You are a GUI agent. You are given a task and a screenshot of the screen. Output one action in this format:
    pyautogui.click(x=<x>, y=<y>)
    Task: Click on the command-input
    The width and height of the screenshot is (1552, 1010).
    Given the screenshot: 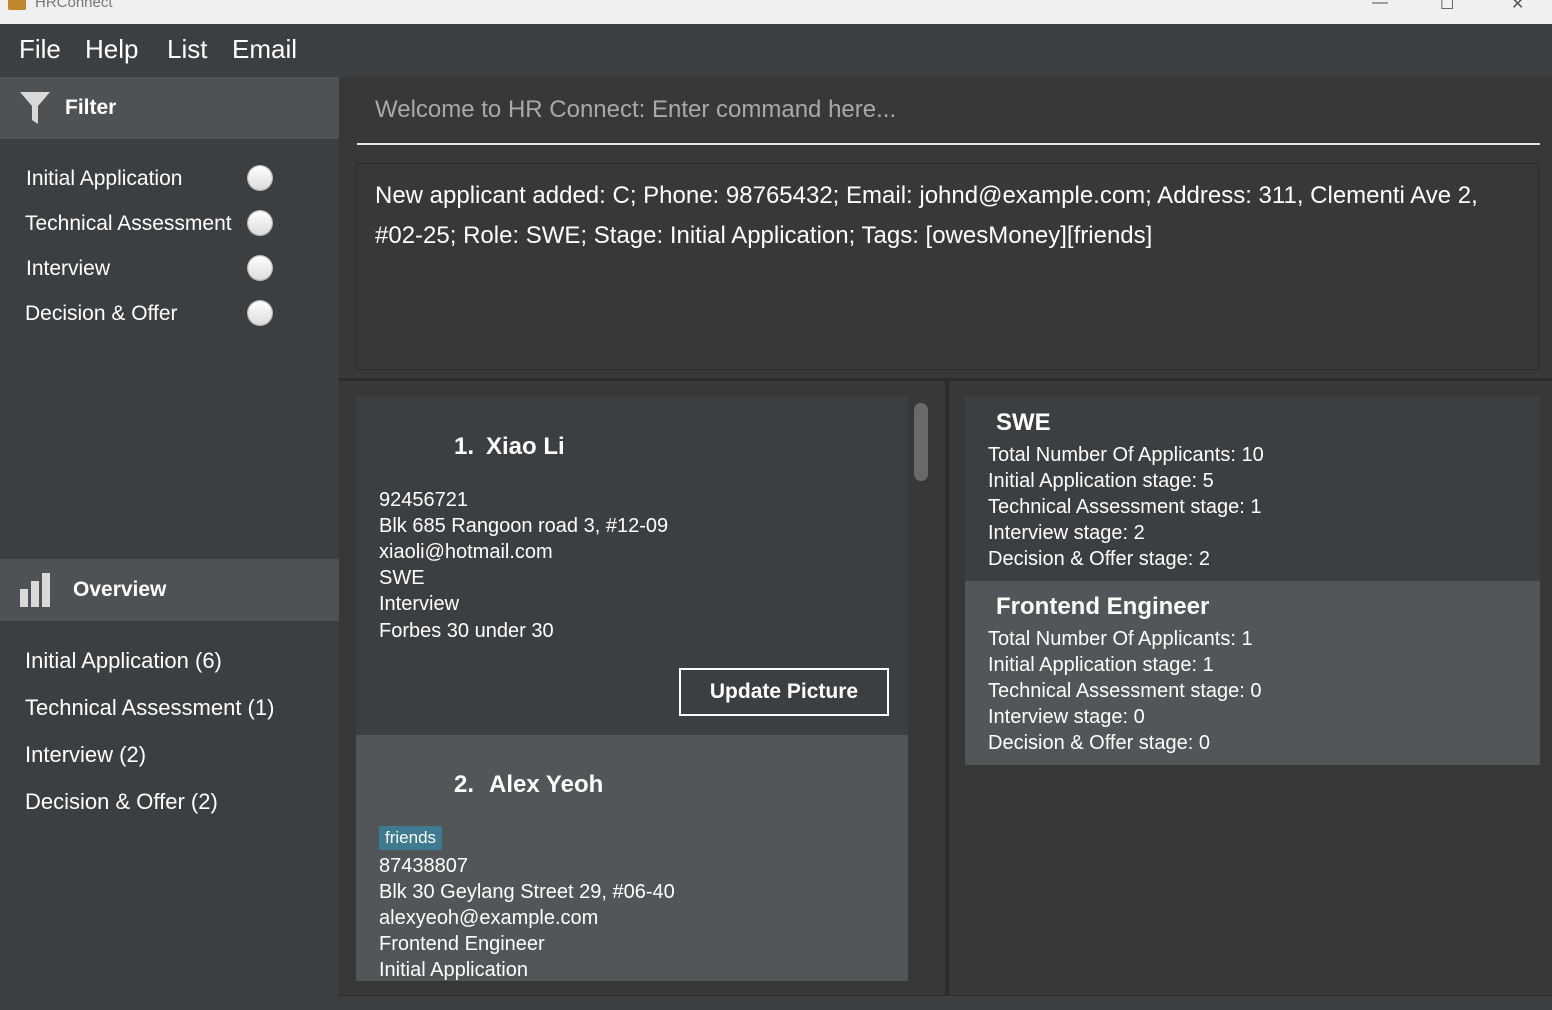 What is the action you would take?
    pyautogui.click(x=948, y=110)
    